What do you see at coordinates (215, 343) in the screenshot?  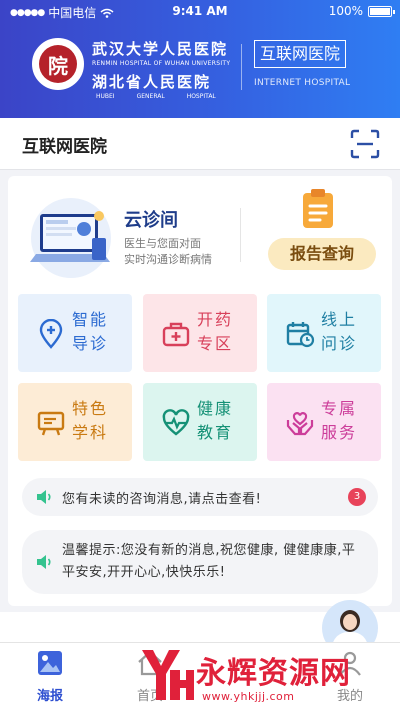 I see `tile-label-line: 专区` at bounding box center [215, 343].